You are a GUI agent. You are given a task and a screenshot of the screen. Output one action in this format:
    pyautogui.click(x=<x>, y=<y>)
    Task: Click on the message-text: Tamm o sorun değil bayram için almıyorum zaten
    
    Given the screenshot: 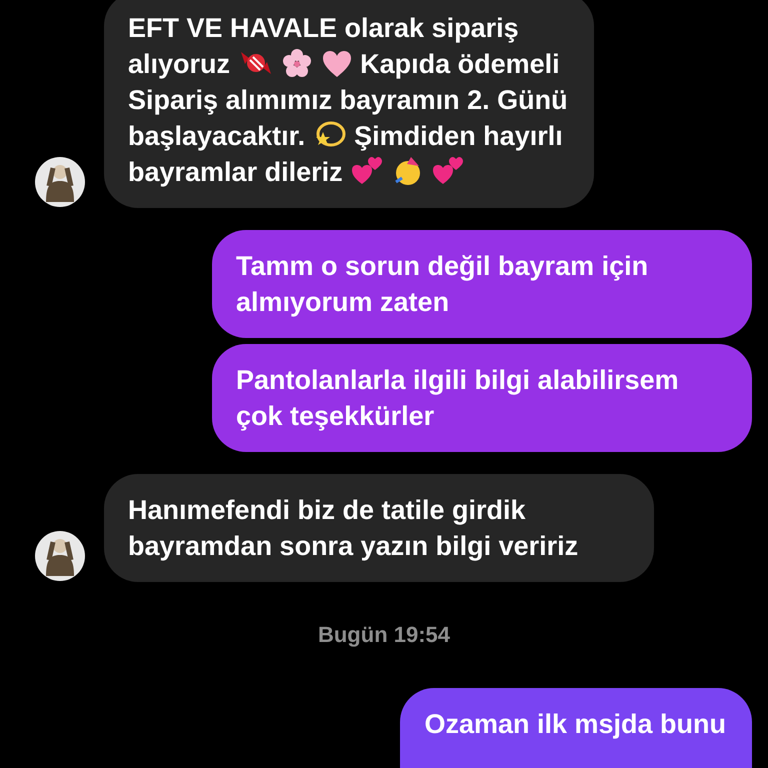 What is the action you would take?
    pyautogui.click(x=442, y=284)
    